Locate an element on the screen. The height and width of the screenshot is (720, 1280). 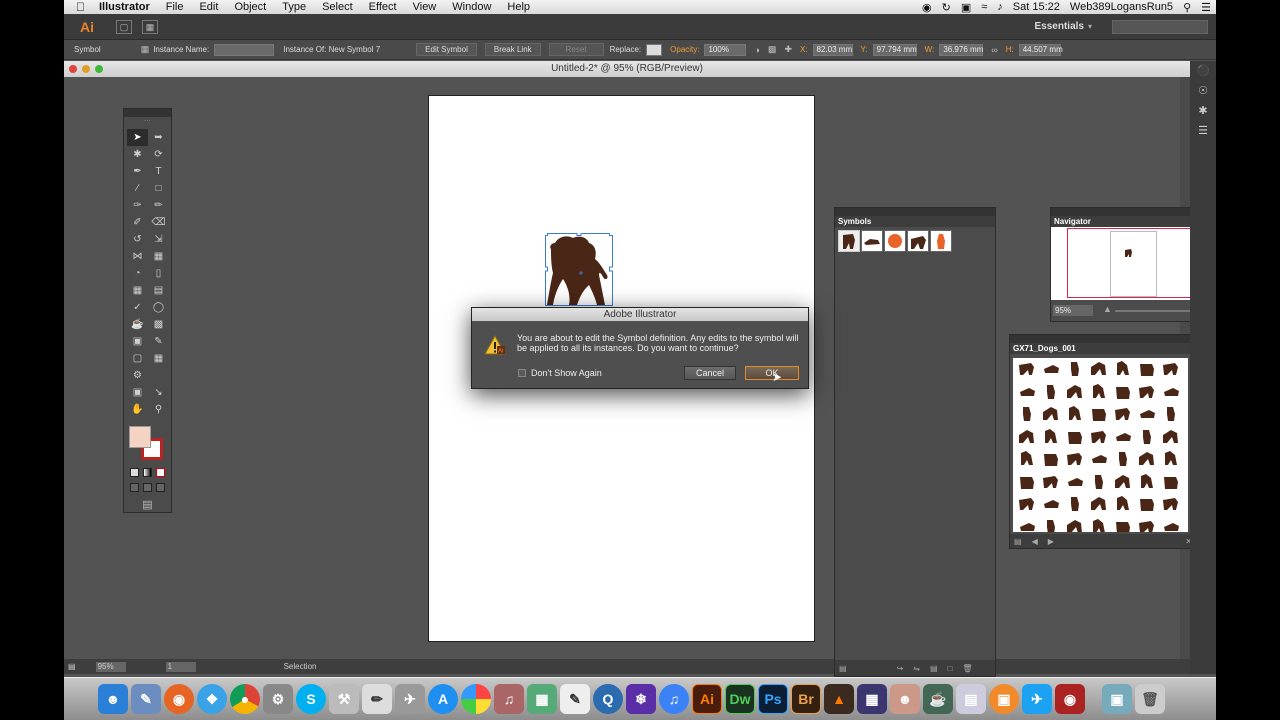
appearance-icon: ☉ is located at coordinates (1203, 91).